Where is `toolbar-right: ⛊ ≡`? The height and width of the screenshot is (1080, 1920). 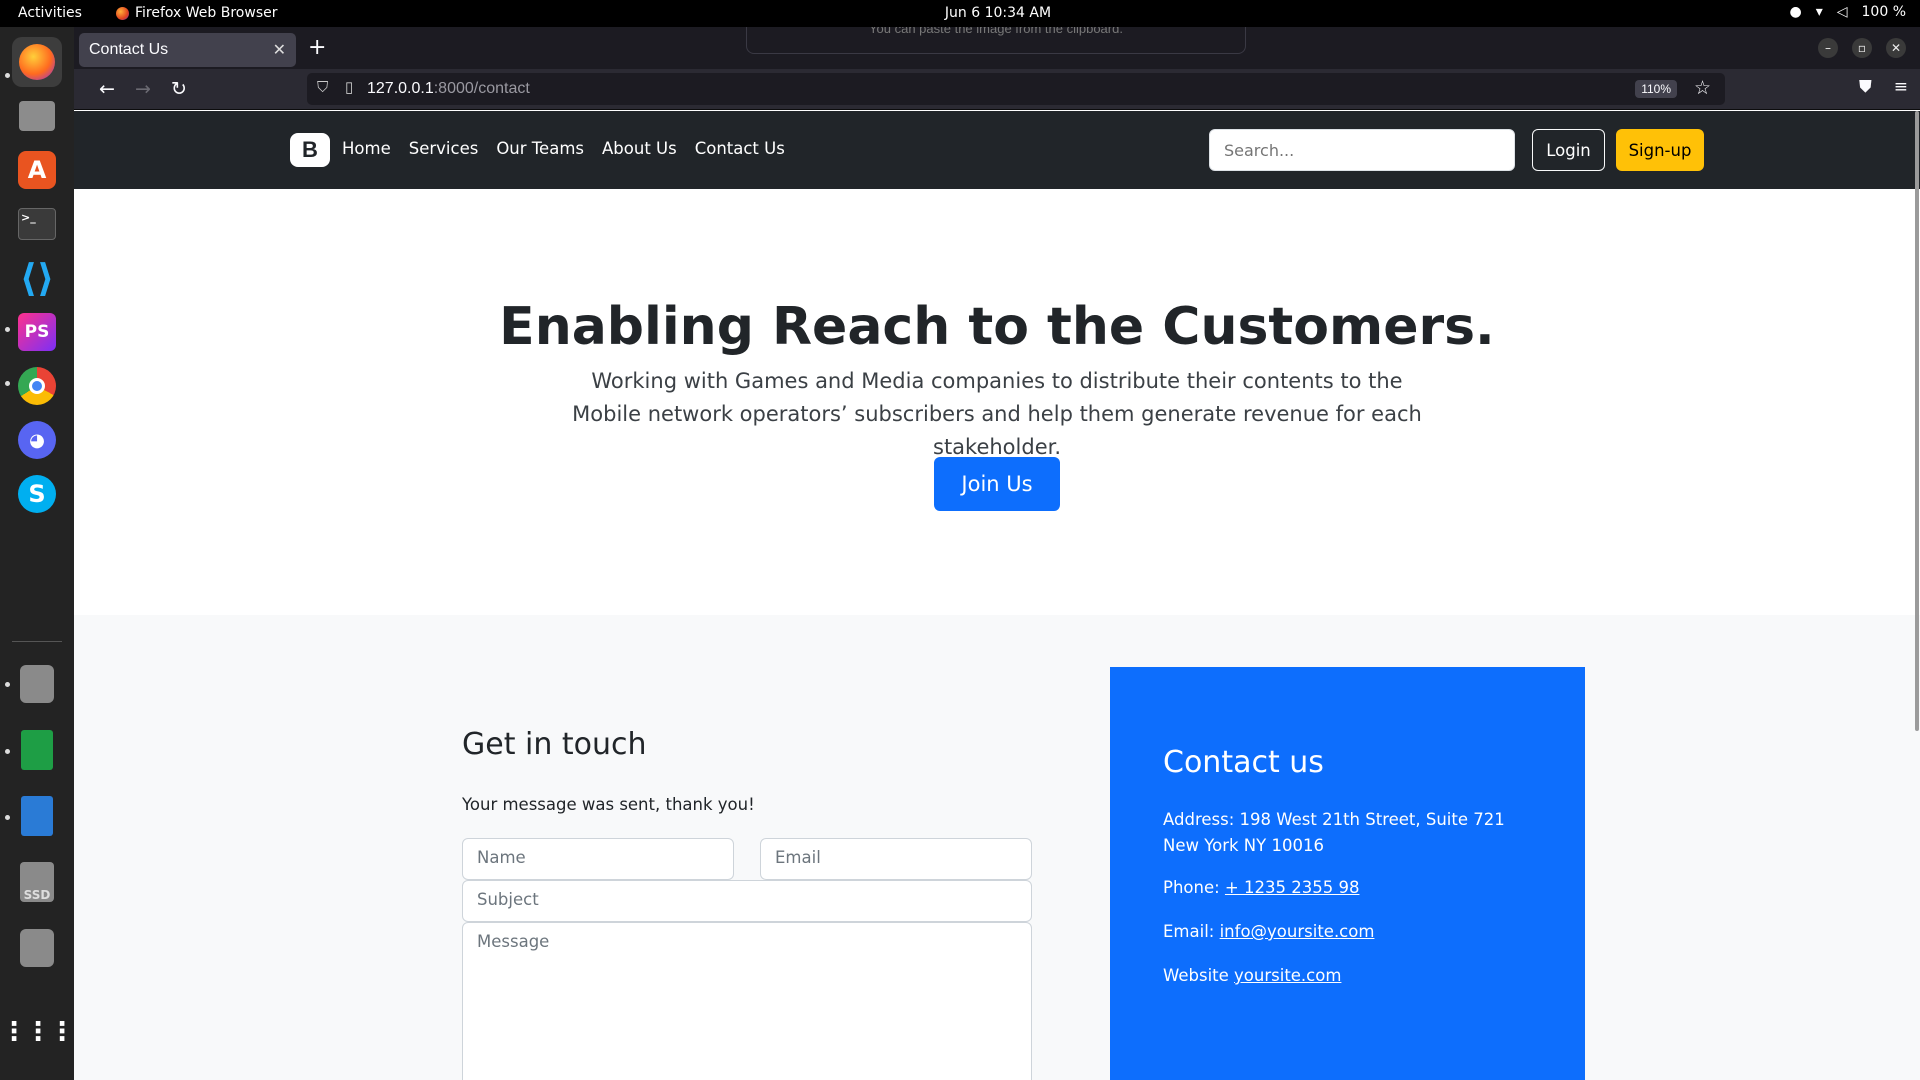 toolbar-right: ⛊ ≡ is located at coordinates (1883, 87).